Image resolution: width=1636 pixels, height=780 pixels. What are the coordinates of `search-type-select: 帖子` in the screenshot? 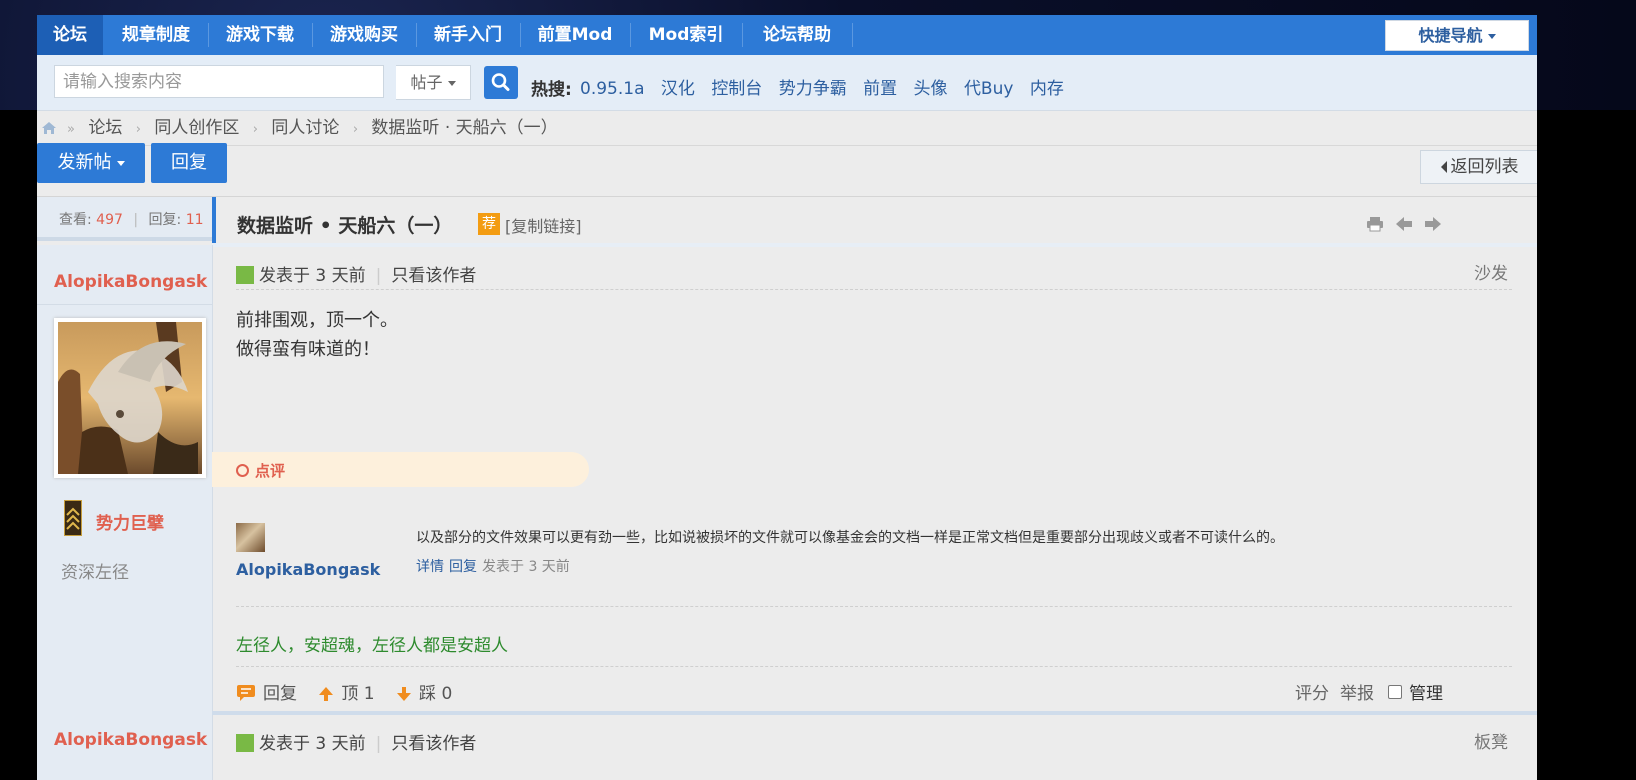 It's located at (433, 82).